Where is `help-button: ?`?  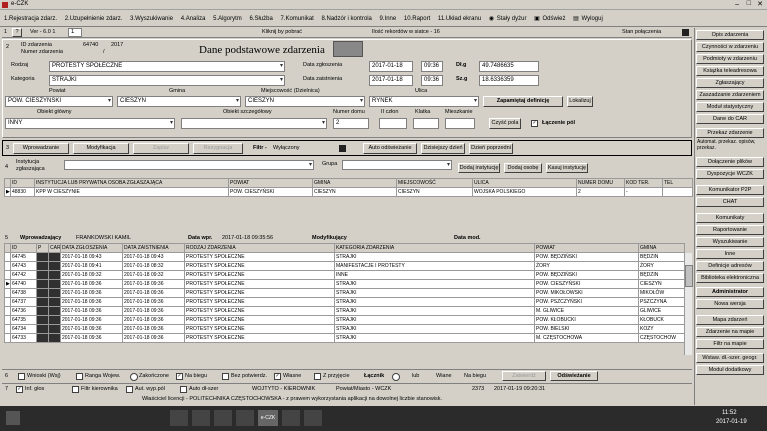 help-button: ? is located at coordinates (17, 32).